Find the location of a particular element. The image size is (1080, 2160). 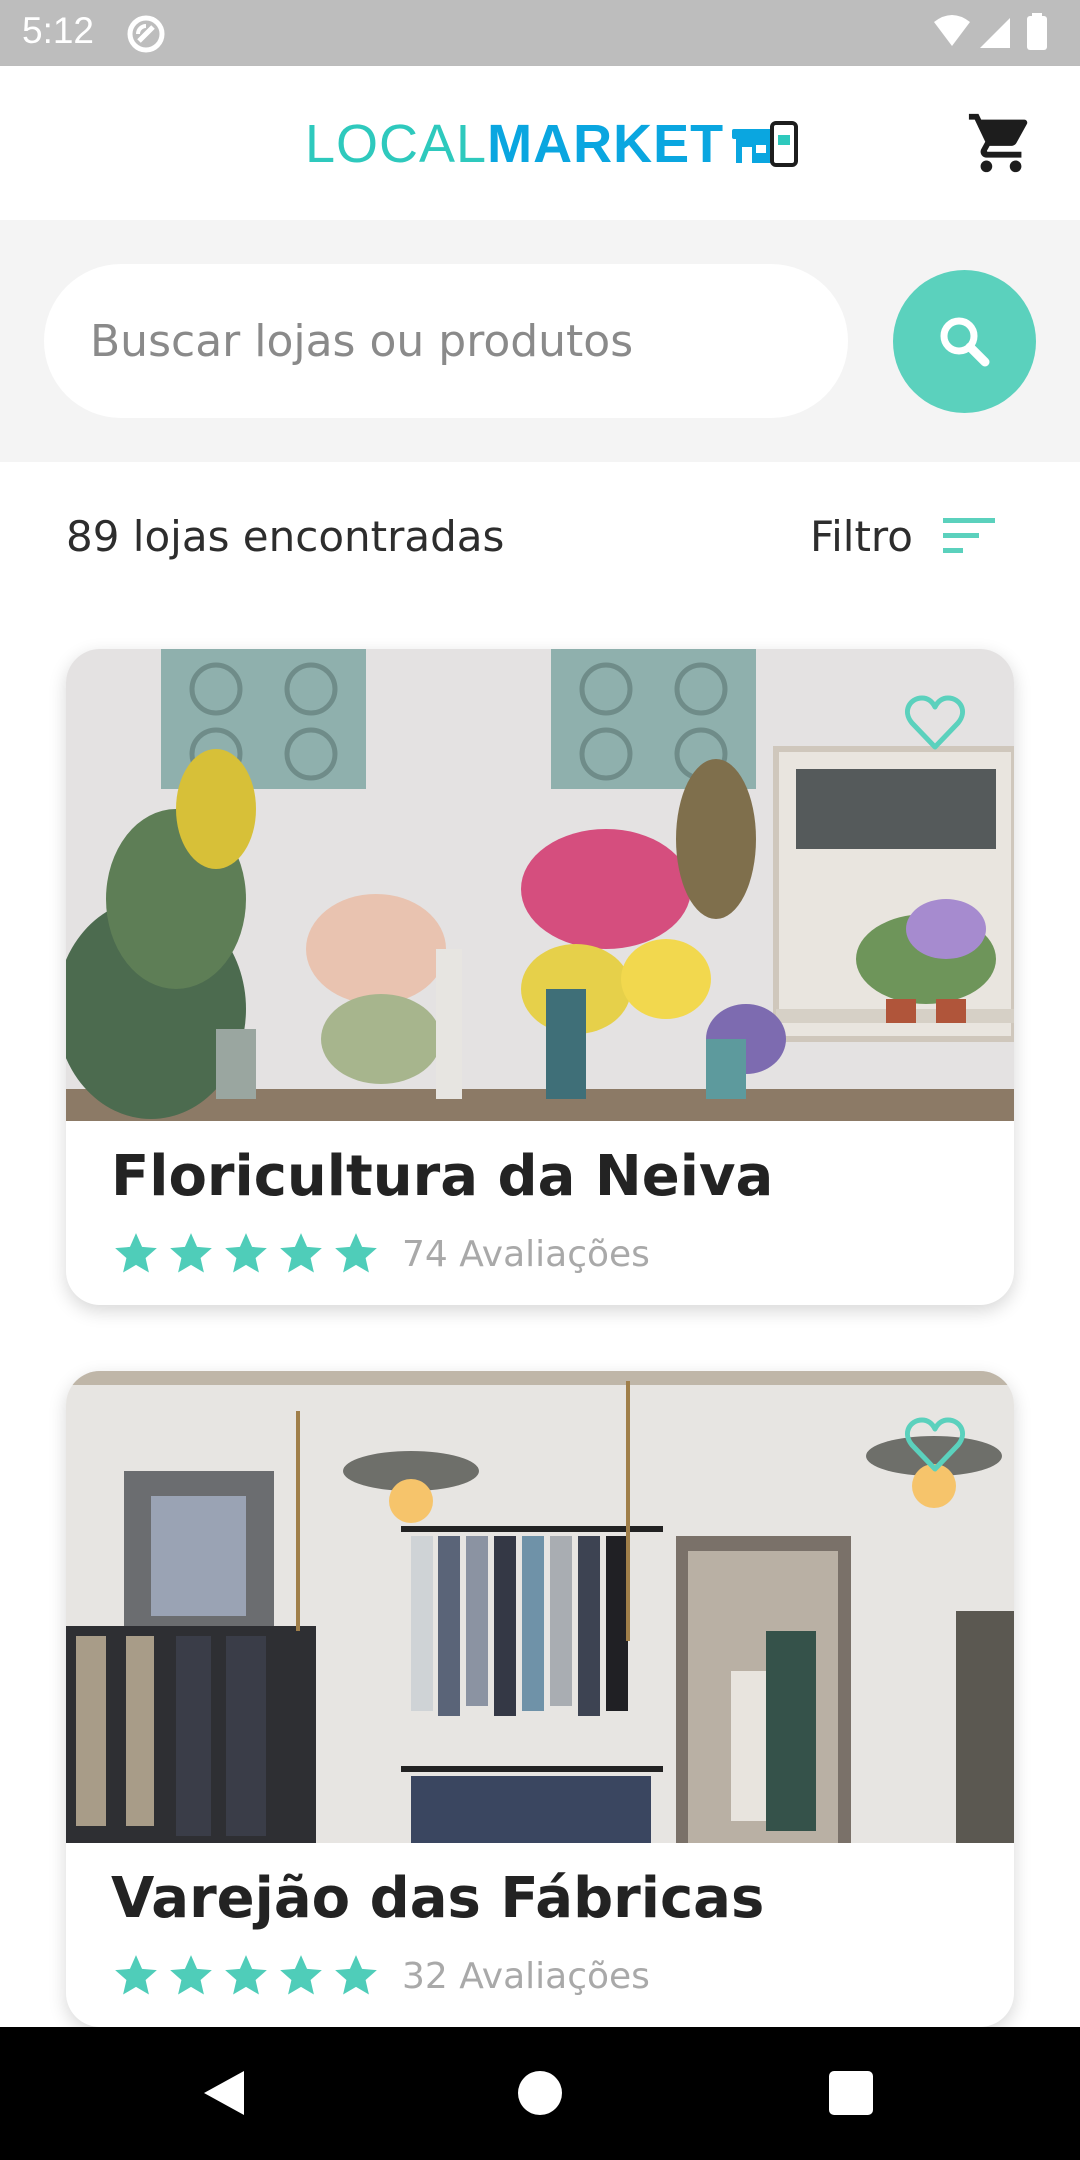

logo-text-local: LOCAL is located at coordinates (396, 144).